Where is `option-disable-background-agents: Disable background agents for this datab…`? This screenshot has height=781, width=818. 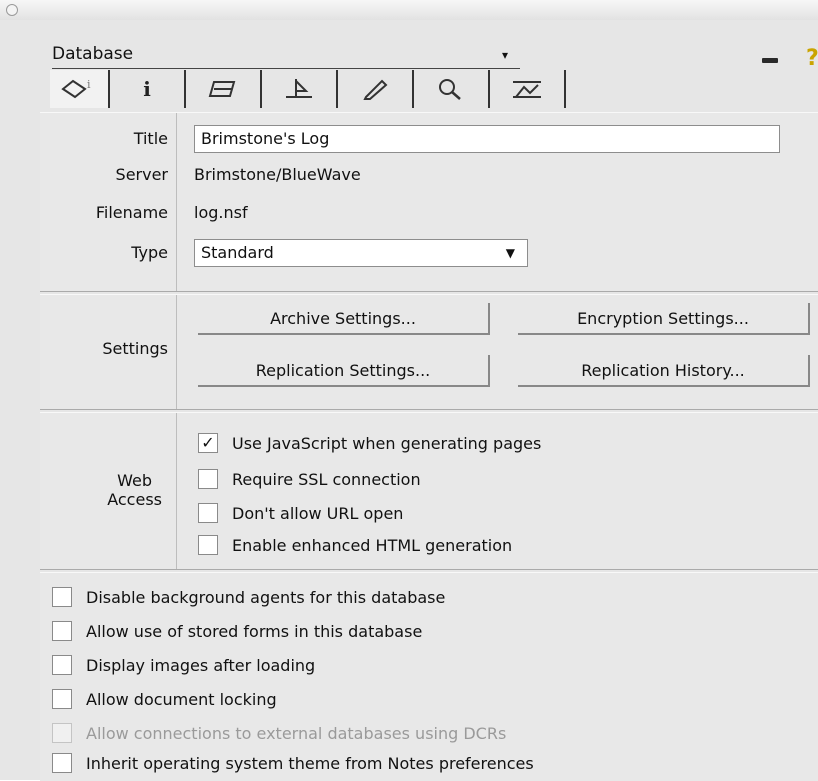 option-disable-background-agents: Disable background agents for this datab… is located at coordinates (248, 597).